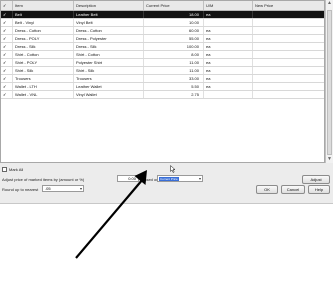 Image resolution: width=333 pixels, height=290 pixels. I want to click on cell-description: Shirt - Silk, so click(109, 70).